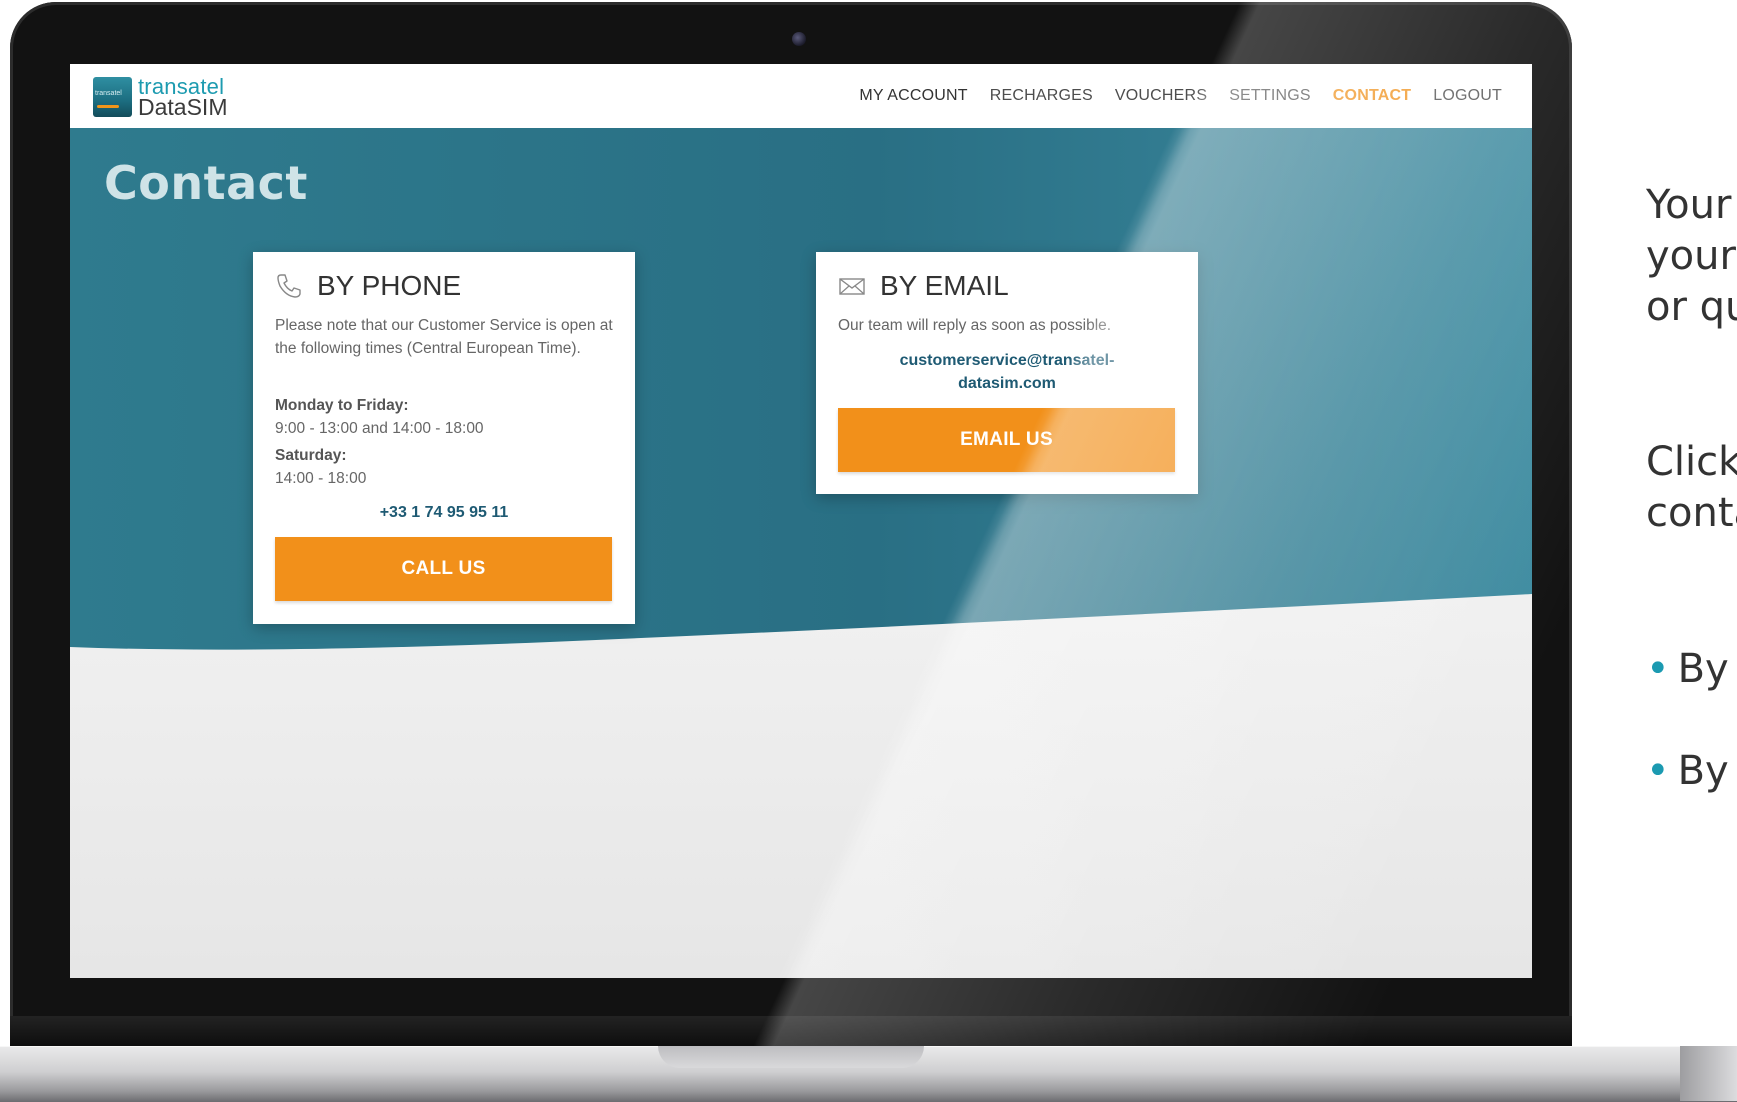 The width and height of the screenshot is (1737, 1102). I want to click on phone-card-heading: BY PHONE, so click(389, 285).